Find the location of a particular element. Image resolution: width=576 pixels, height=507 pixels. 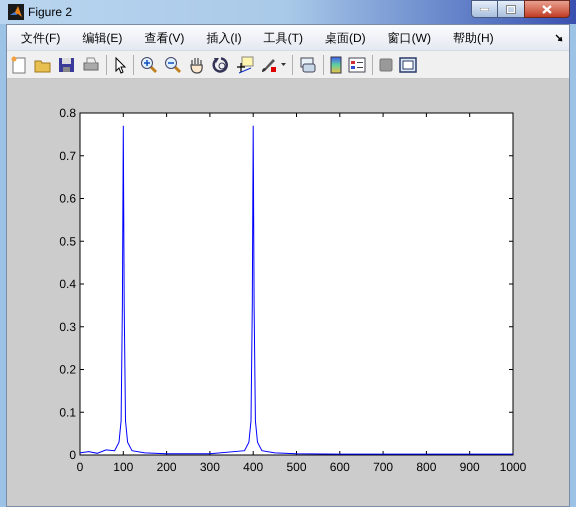

x-tick-label: 500 is located at coordinates (296, 467).